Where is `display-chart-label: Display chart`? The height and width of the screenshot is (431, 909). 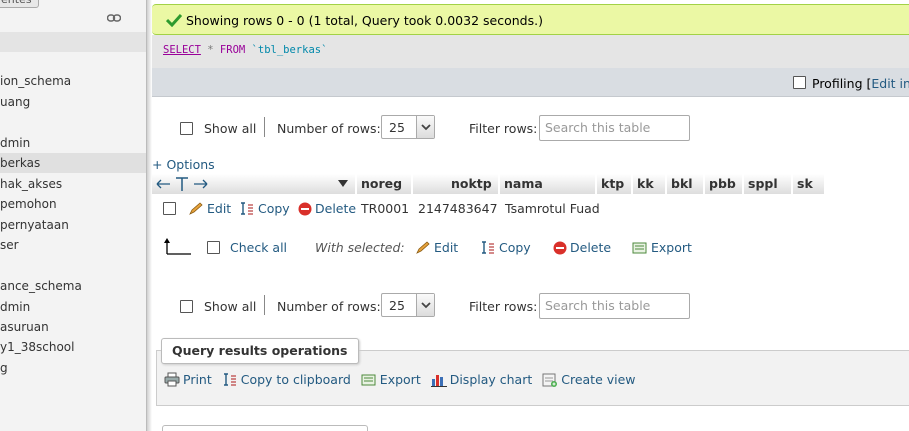 display-chart-label: Display chart is located at coordinates (491, 379).